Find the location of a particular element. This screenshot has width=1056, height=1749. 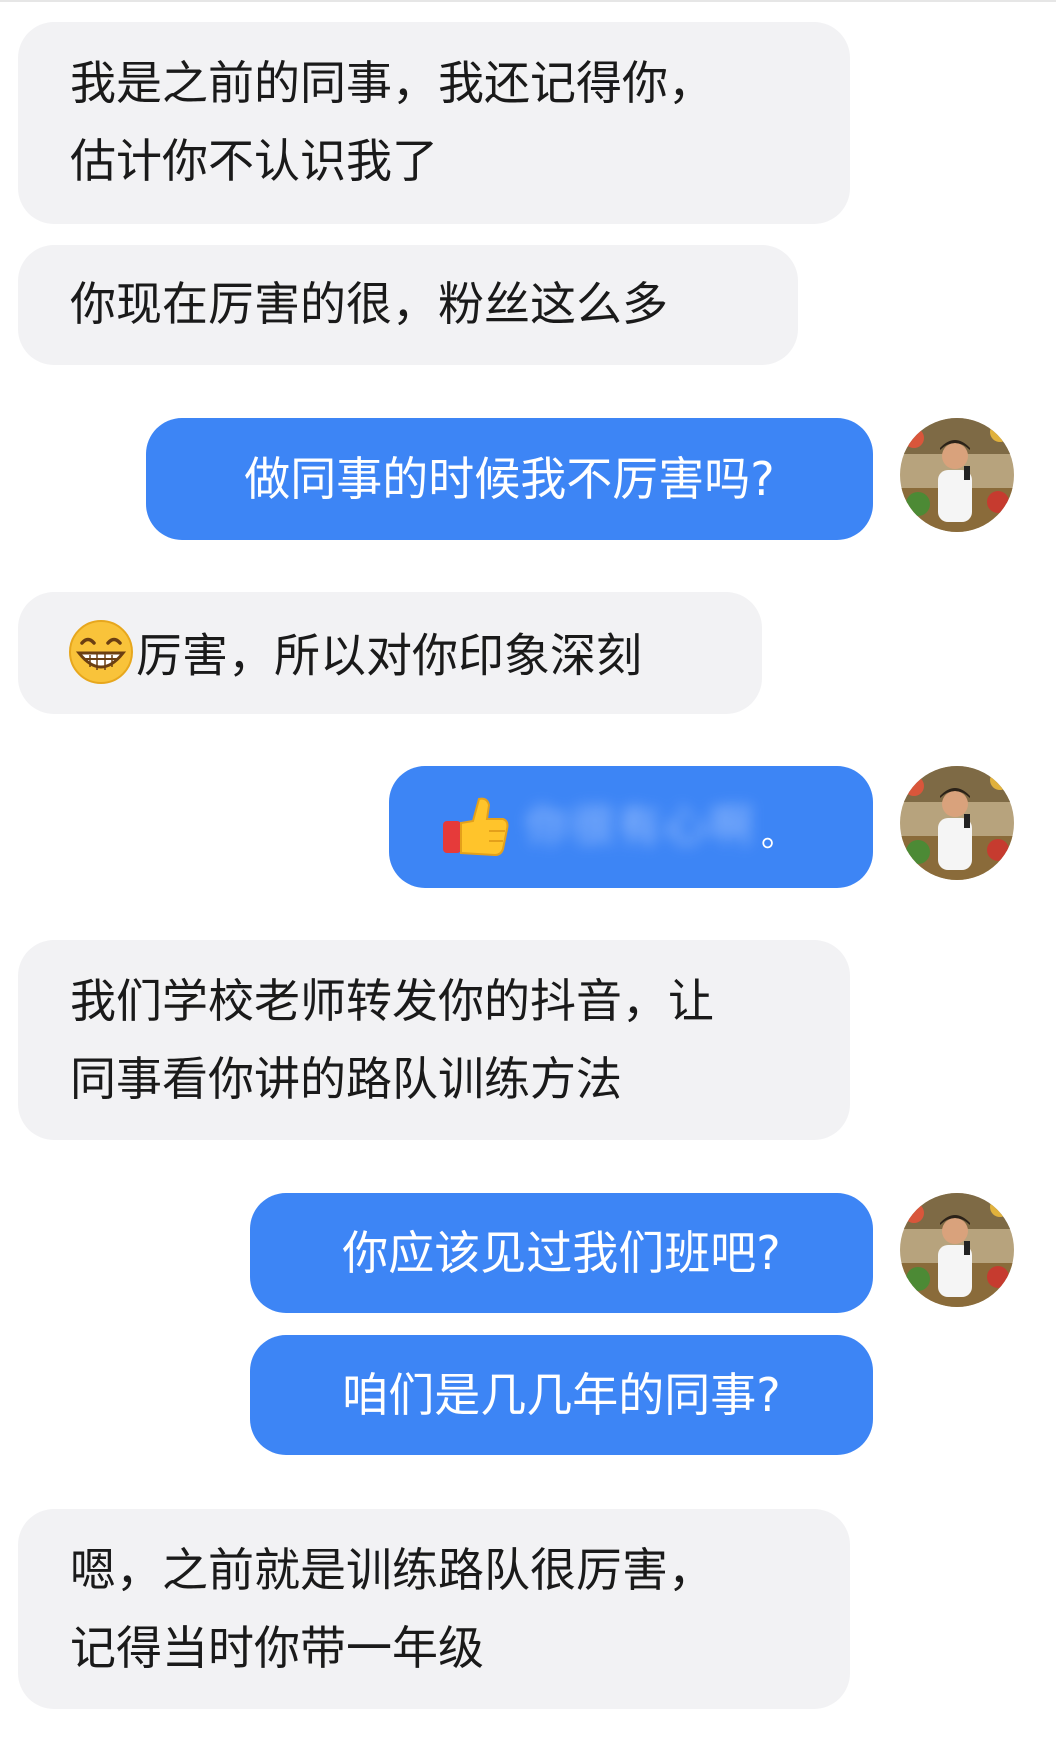

message-text: 咱们是几几年的同事? is located at coordinates (561, 1395).